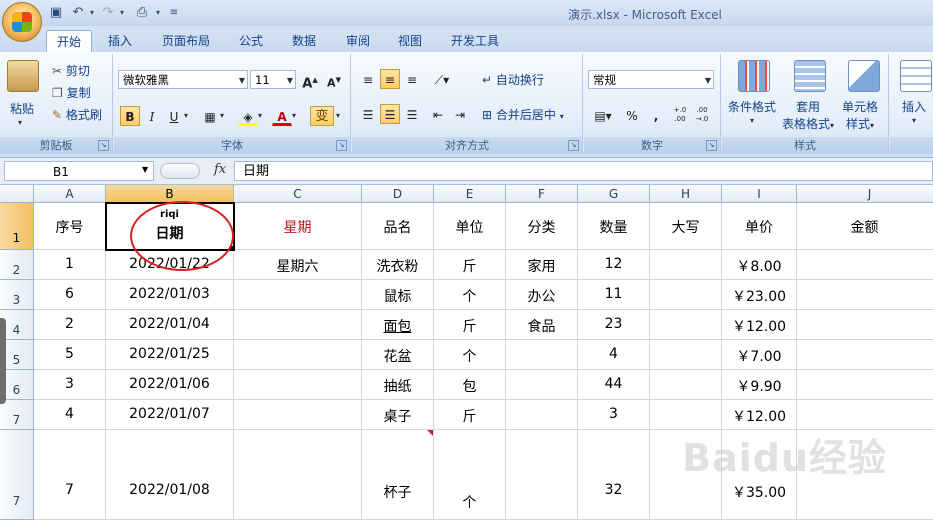 The width and height of the screenshot is (933, 520). Describe the element at coordinates (398, 475) in the screenshot. I see `cell-product: 杯子` at that location.